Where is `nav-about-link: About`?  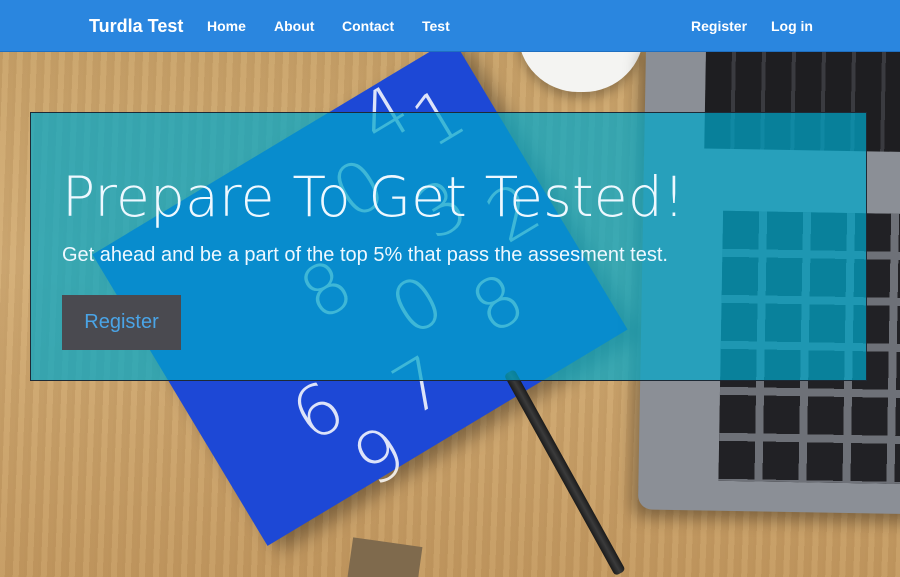
nav-about-link: About is located at coordinates (294, 26).